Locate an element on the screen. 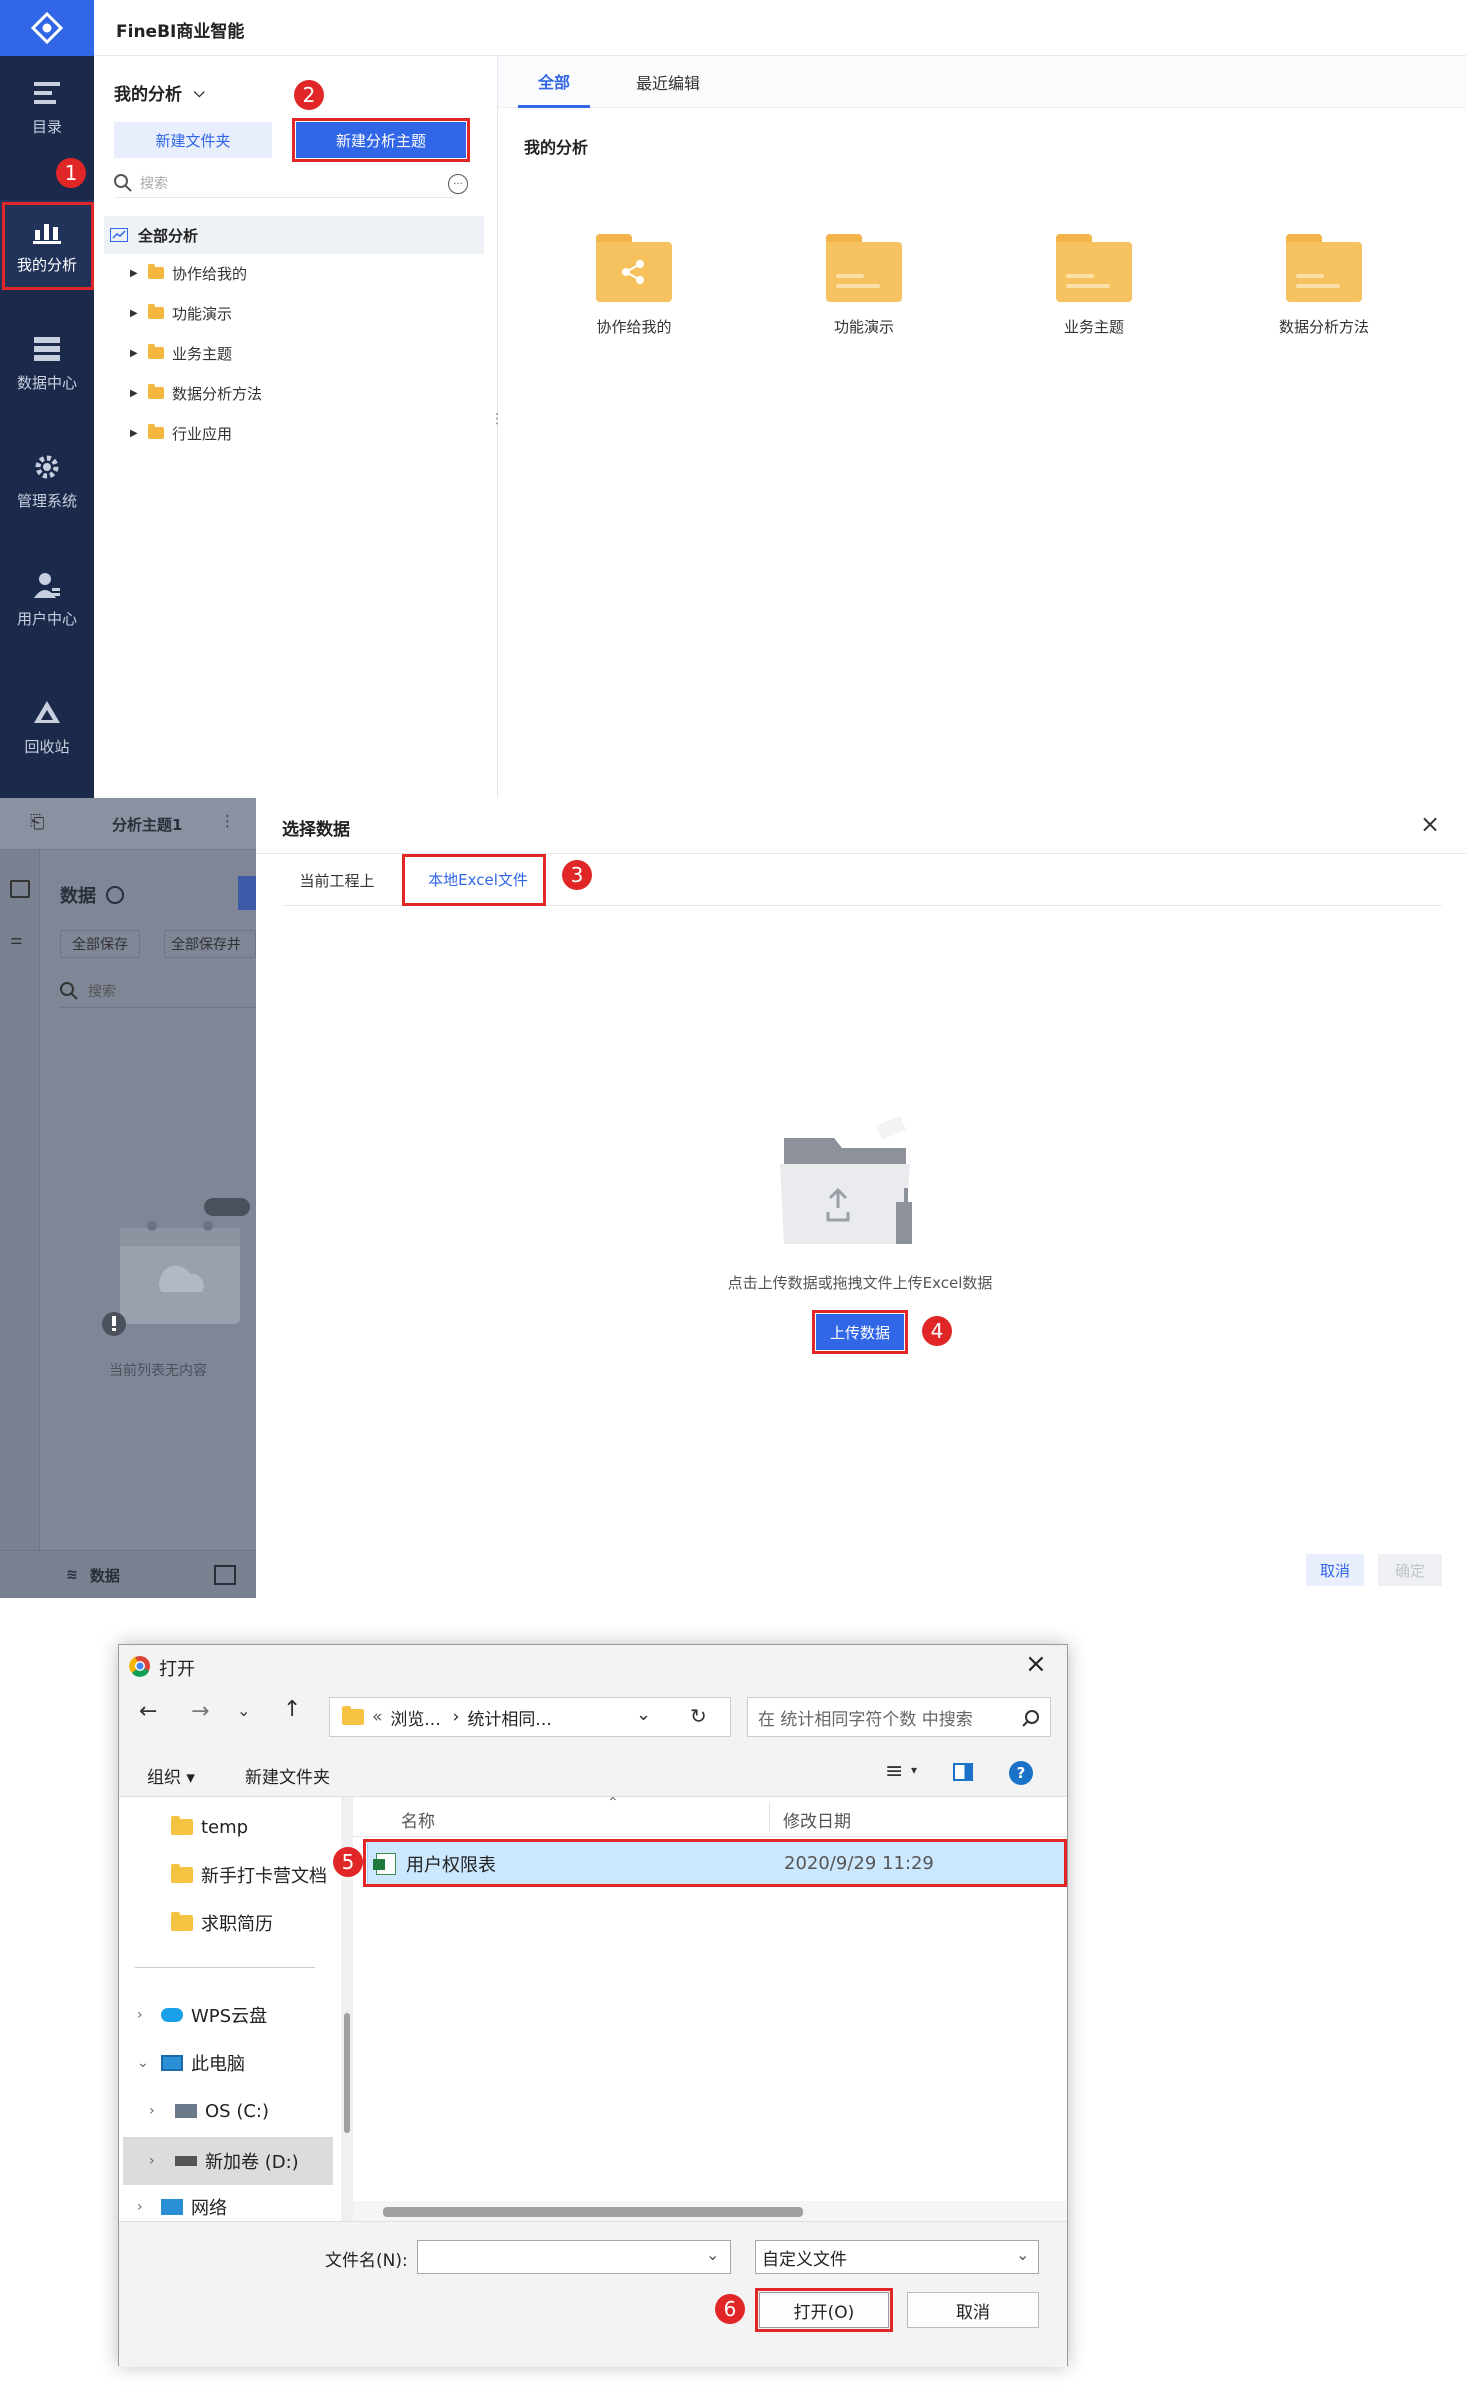  forward-arrow-icon: → is located at coordinates (200, 1711).